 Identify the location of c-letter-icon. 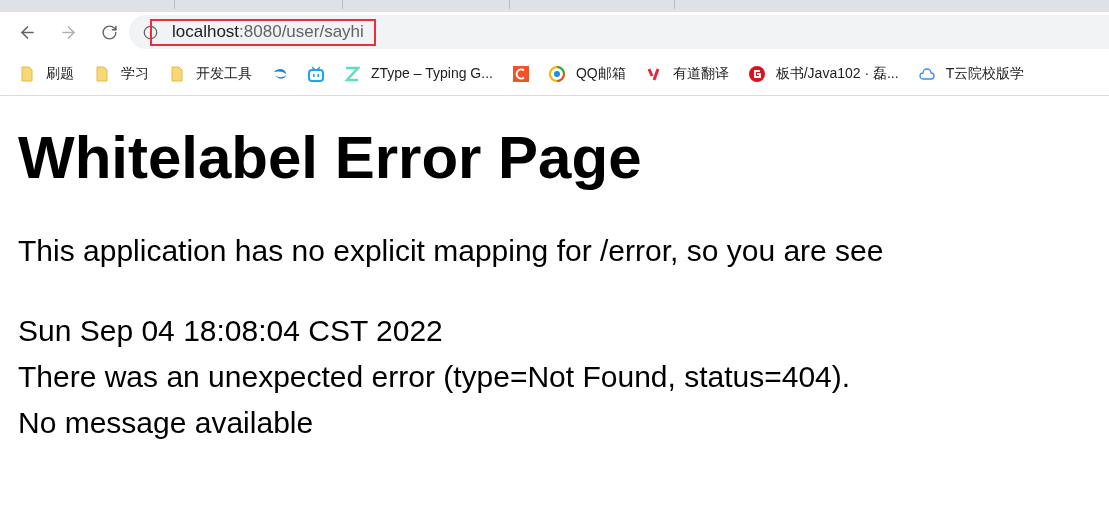
(520, 73).